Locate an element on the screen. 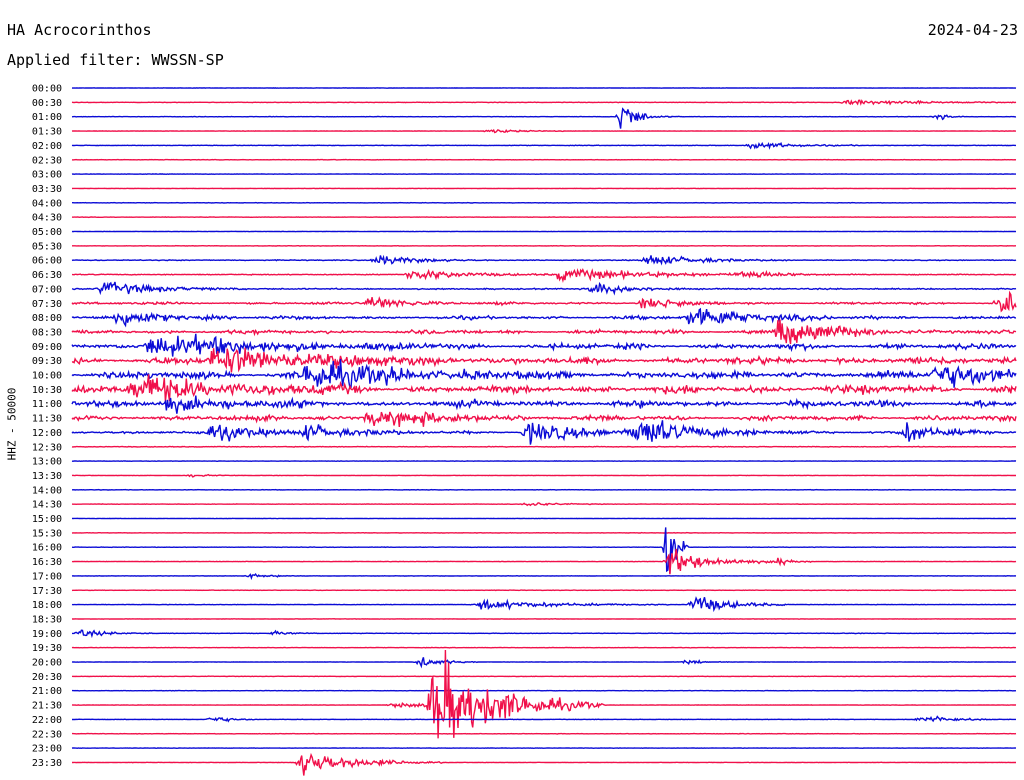 This screenshot has height=780, width=1024. time-tick-label: 09:30 is located at coordinates (47, 361).